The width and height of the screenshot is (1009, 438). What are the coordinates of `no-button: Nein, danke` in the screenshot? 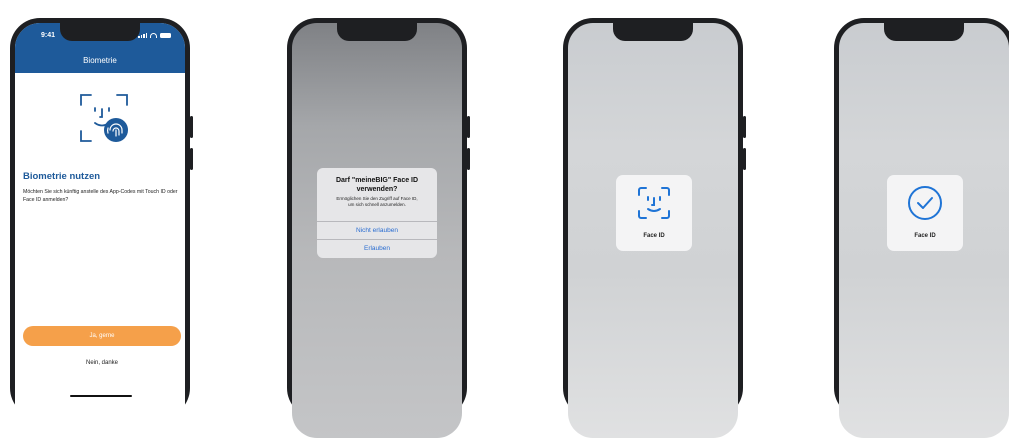 It's located at (102, 363).